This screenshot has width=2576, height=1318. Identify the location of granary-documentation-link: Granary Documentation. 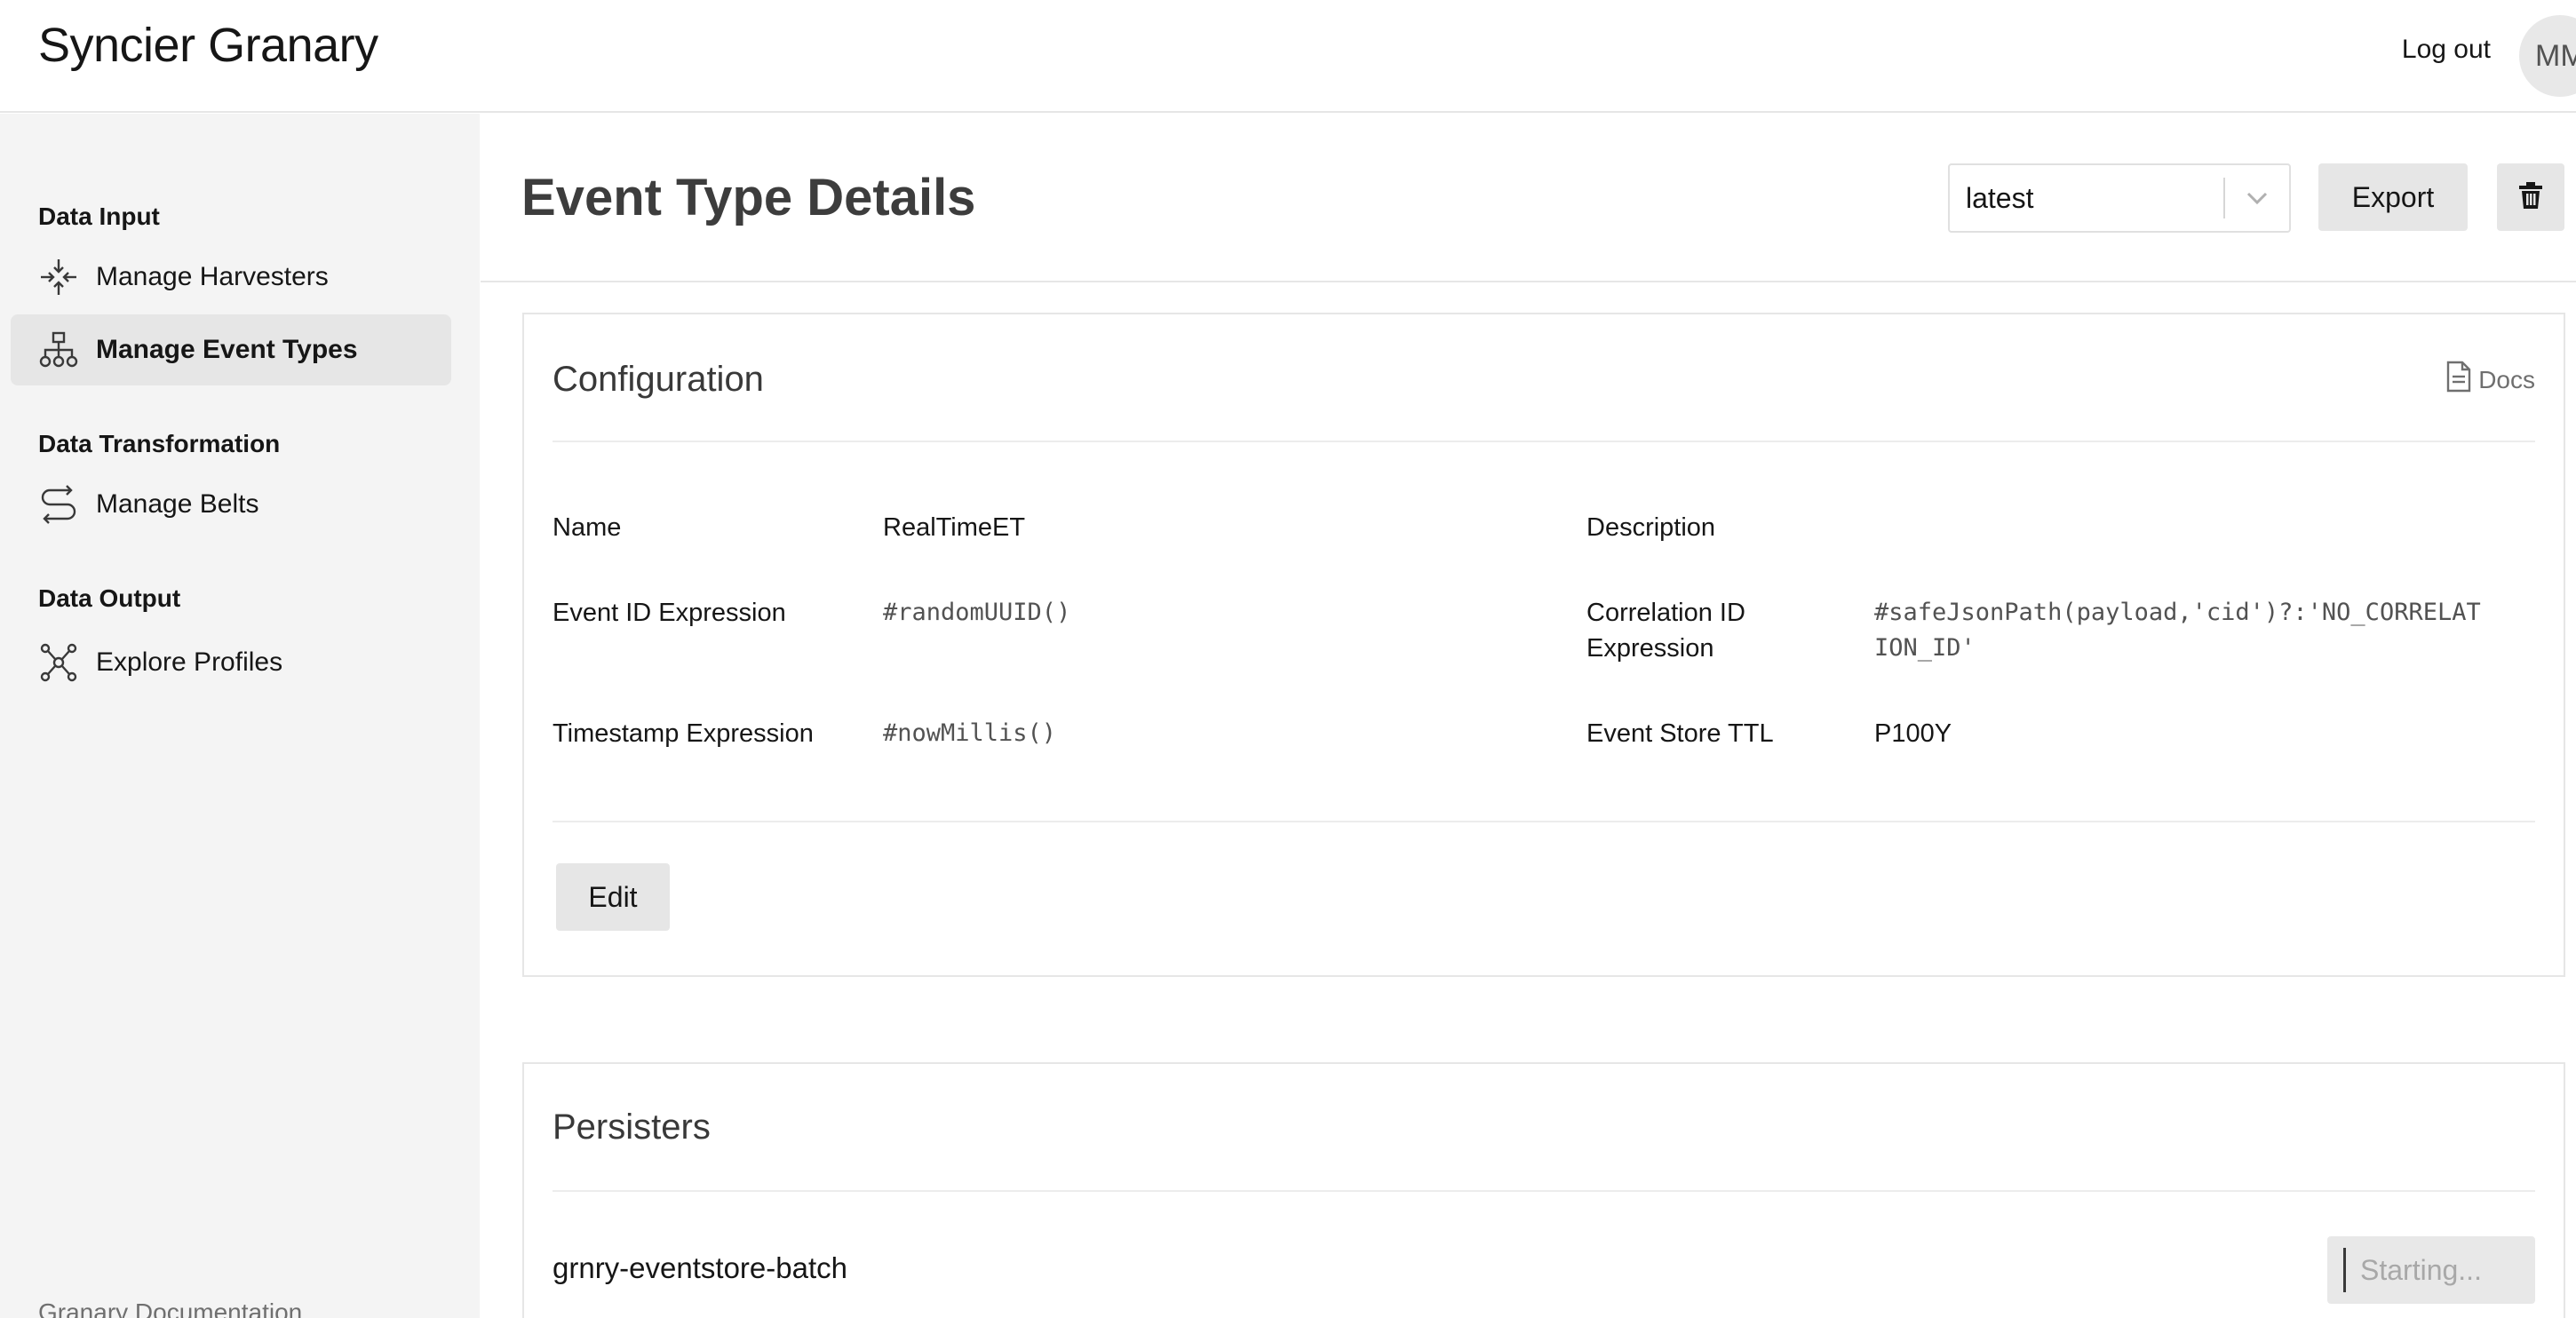
(170, 1307).